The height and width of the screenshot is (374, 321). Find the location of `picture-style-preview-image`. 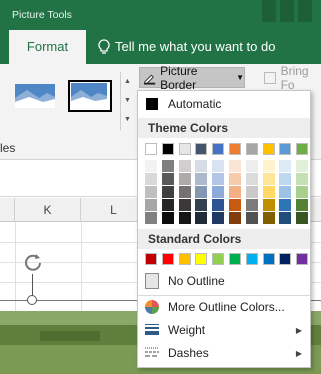

picture-style-preview-image is located at coordinates (89, 95).